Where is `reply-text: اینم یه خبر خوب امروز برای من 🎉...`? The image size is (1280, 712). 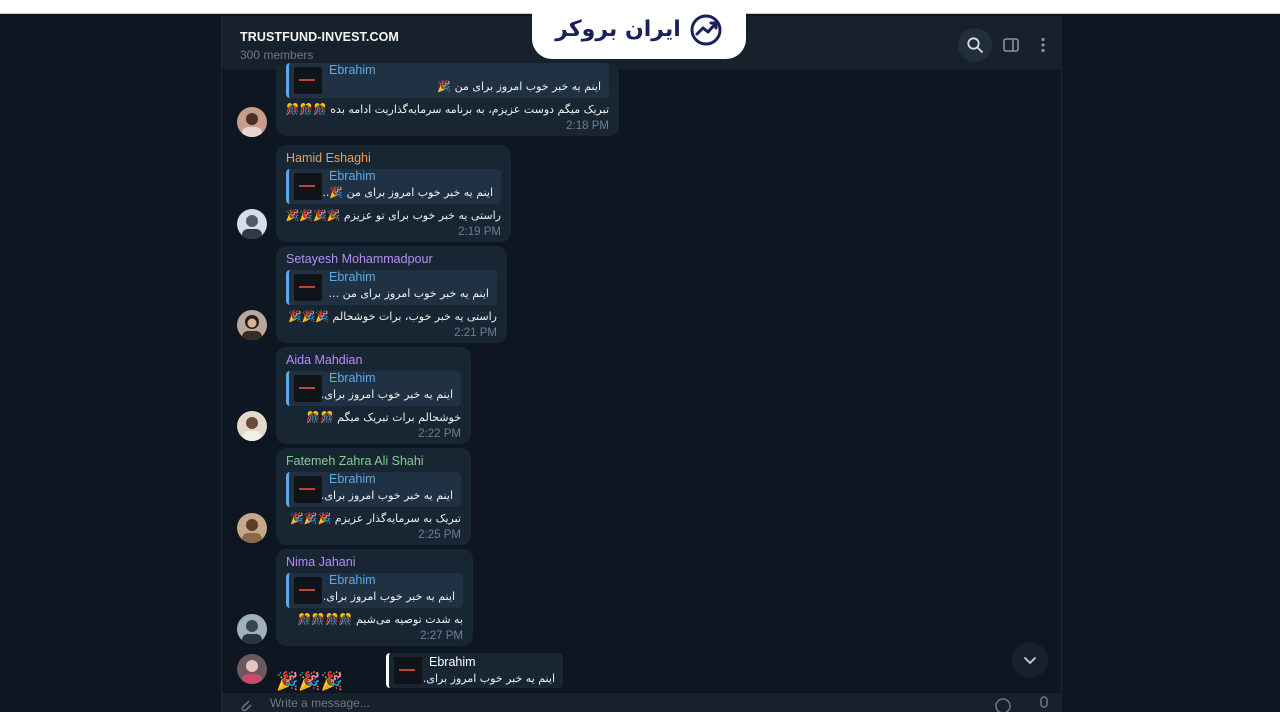
reply-text: اینم یه خبر خوب امروز برای من 🎉... is located at coordinates (405, 192).